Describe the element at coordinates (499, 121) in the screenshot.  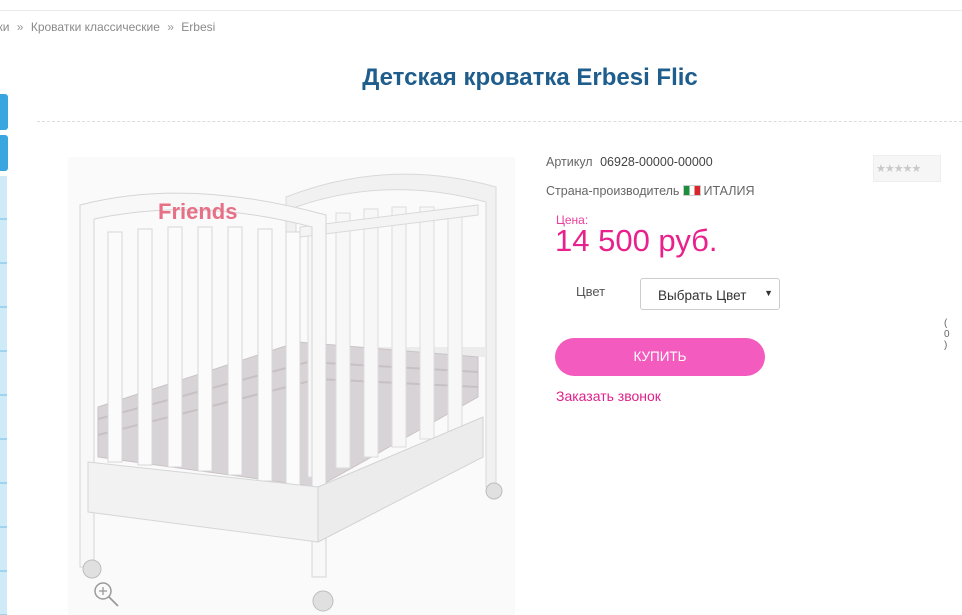
I see `title-divider` at that location.